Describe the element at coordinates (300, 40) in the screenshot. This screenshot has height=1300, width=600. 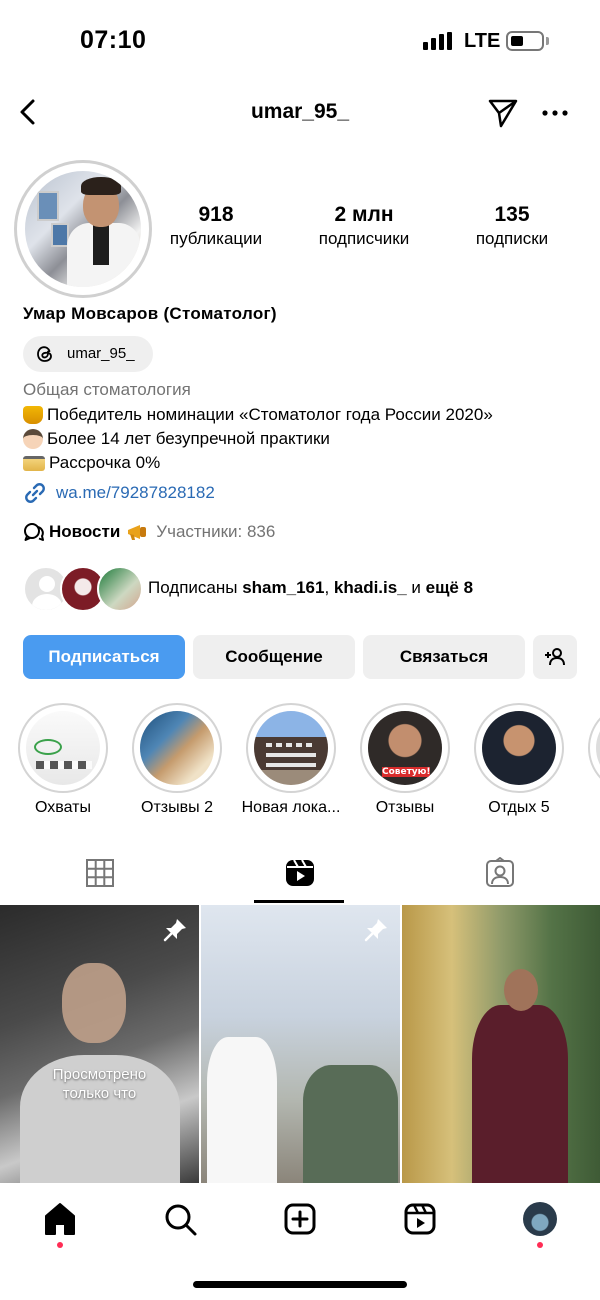
I see `status-bar: 07:10 LTE` at that location.